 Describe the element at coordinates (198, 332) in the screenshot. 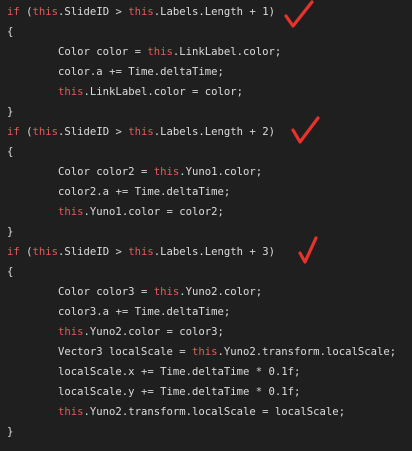

I see `code-token: color3;` at that location.